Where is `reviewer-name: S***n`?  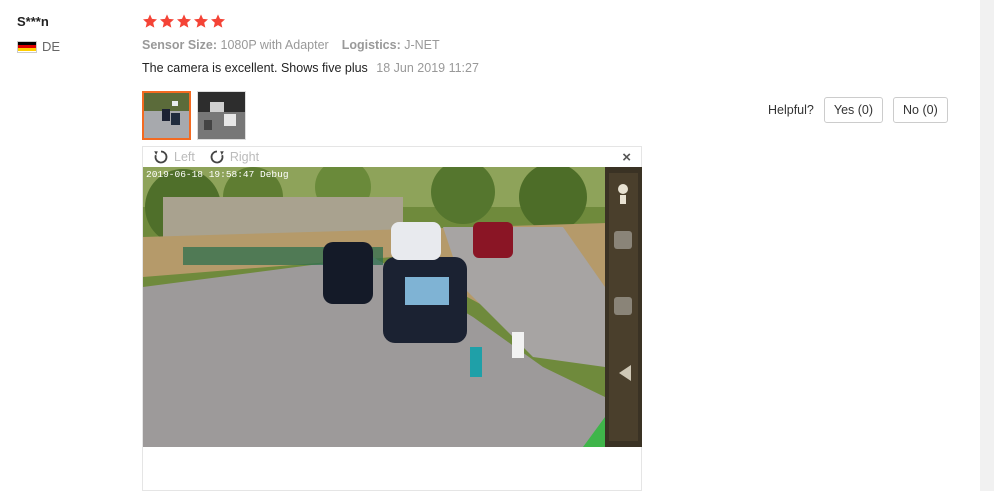
reviewer-name: S***n is located at coordinates (33, 21).